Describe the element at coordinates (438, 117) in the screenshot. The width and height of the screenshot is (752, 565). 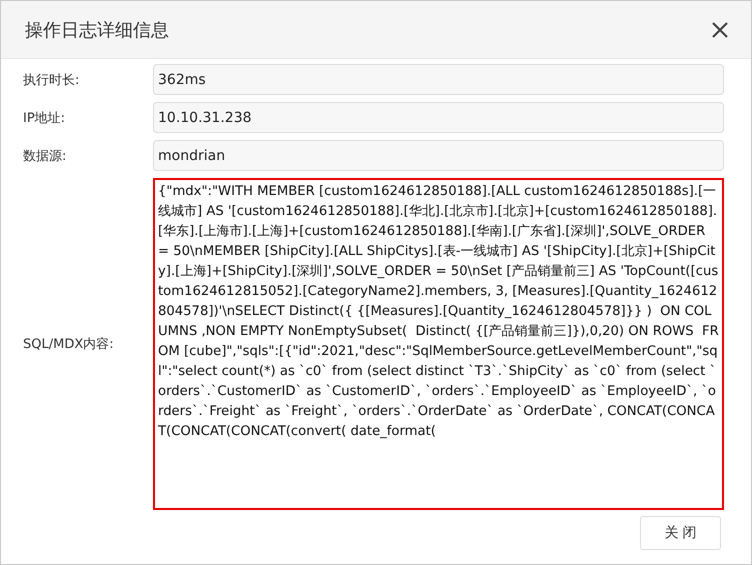
I see `input-field: 10.10.31.238` at that location.